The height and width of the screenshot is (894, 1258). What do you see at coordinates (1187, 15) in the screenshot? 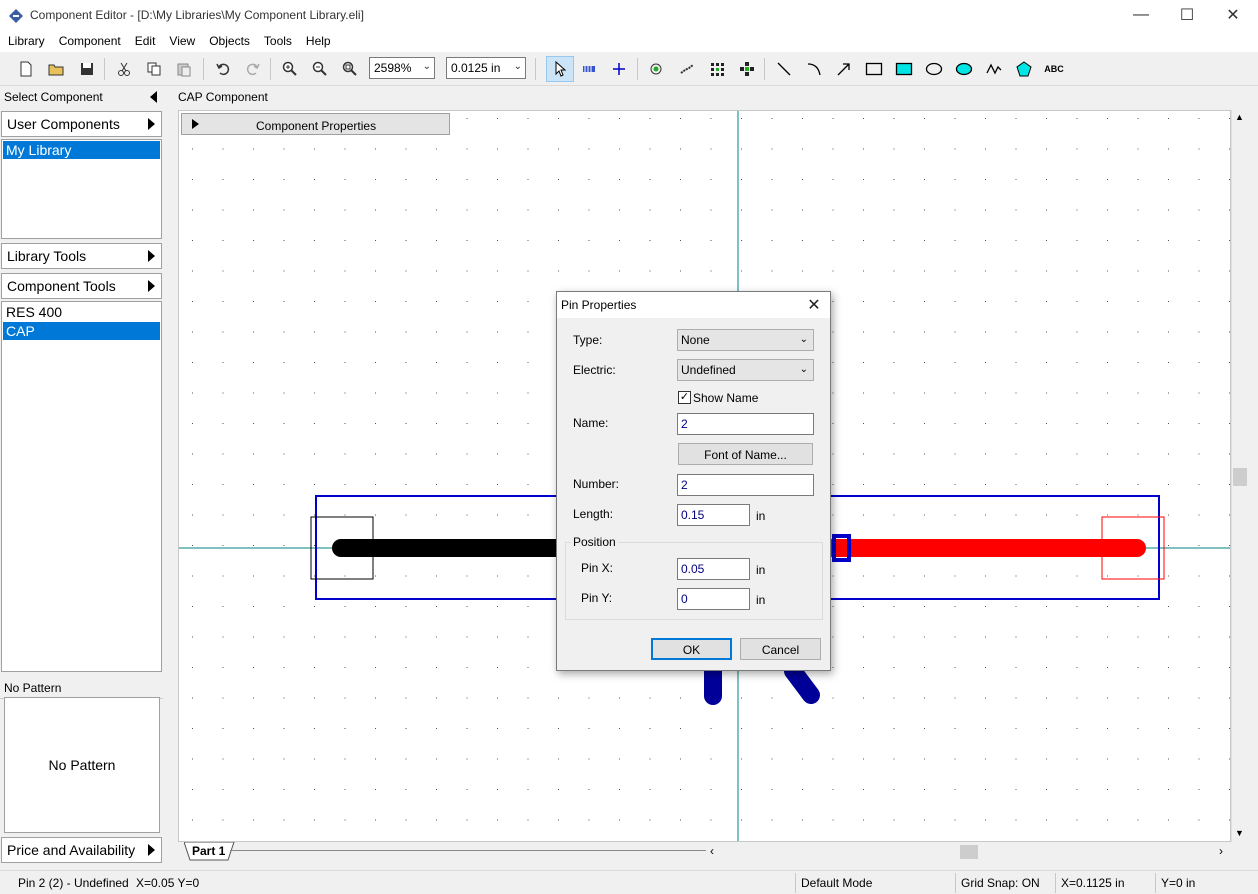
I see `maximize-button: ☐` at bounding box center [1187, 15].